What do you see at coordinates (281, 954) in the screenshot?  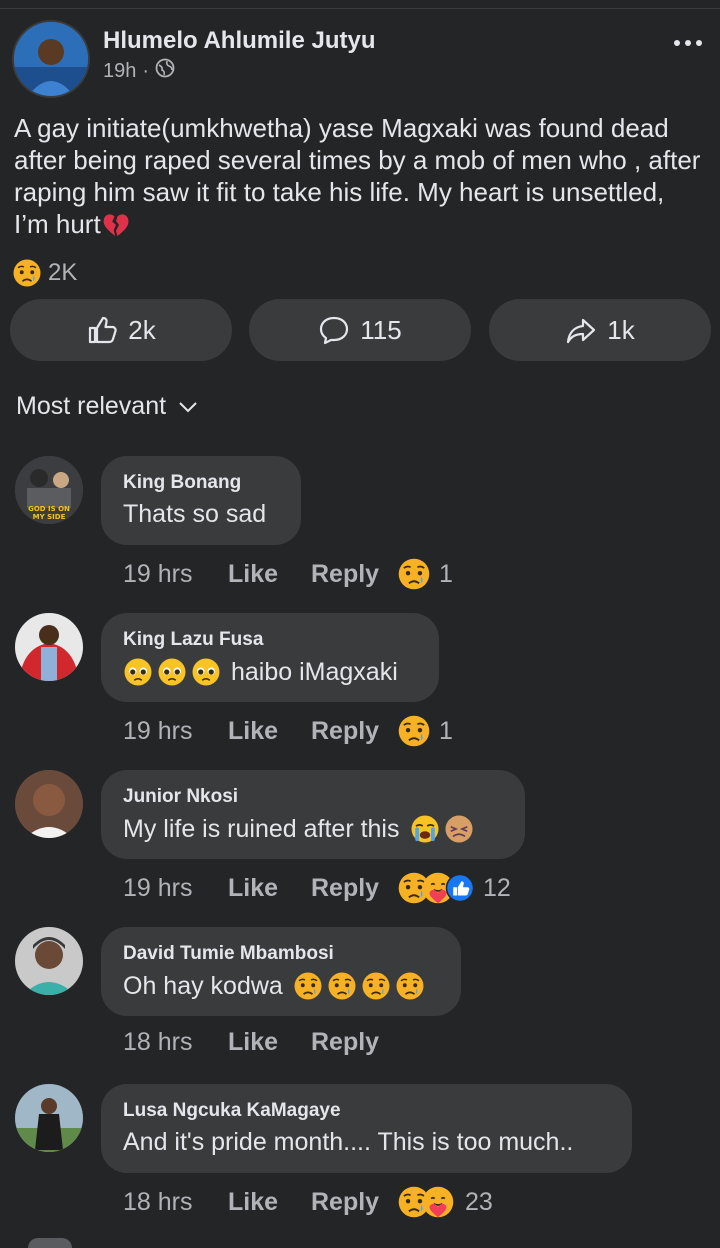 I see `commenter-name: David Tumie Mbambosi` at bounding box center [281, 954].